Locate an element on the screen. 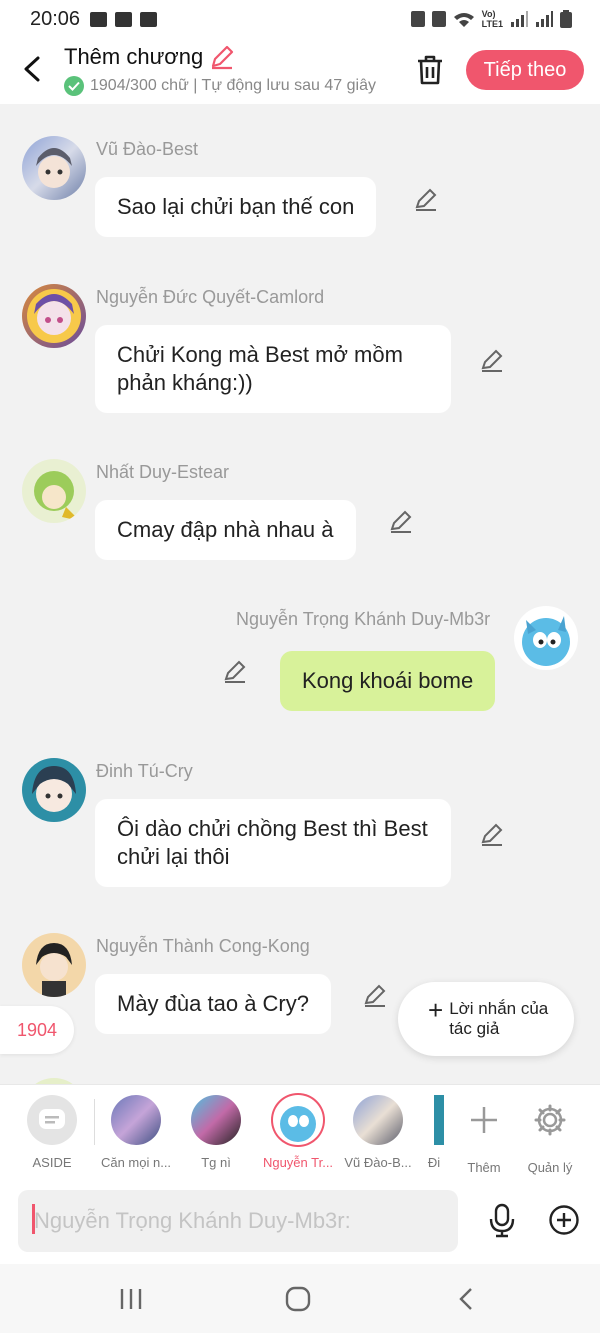 The image size is (600, 1333). manage-characters-button: Quản lý is located at coordinates (550, 1135).